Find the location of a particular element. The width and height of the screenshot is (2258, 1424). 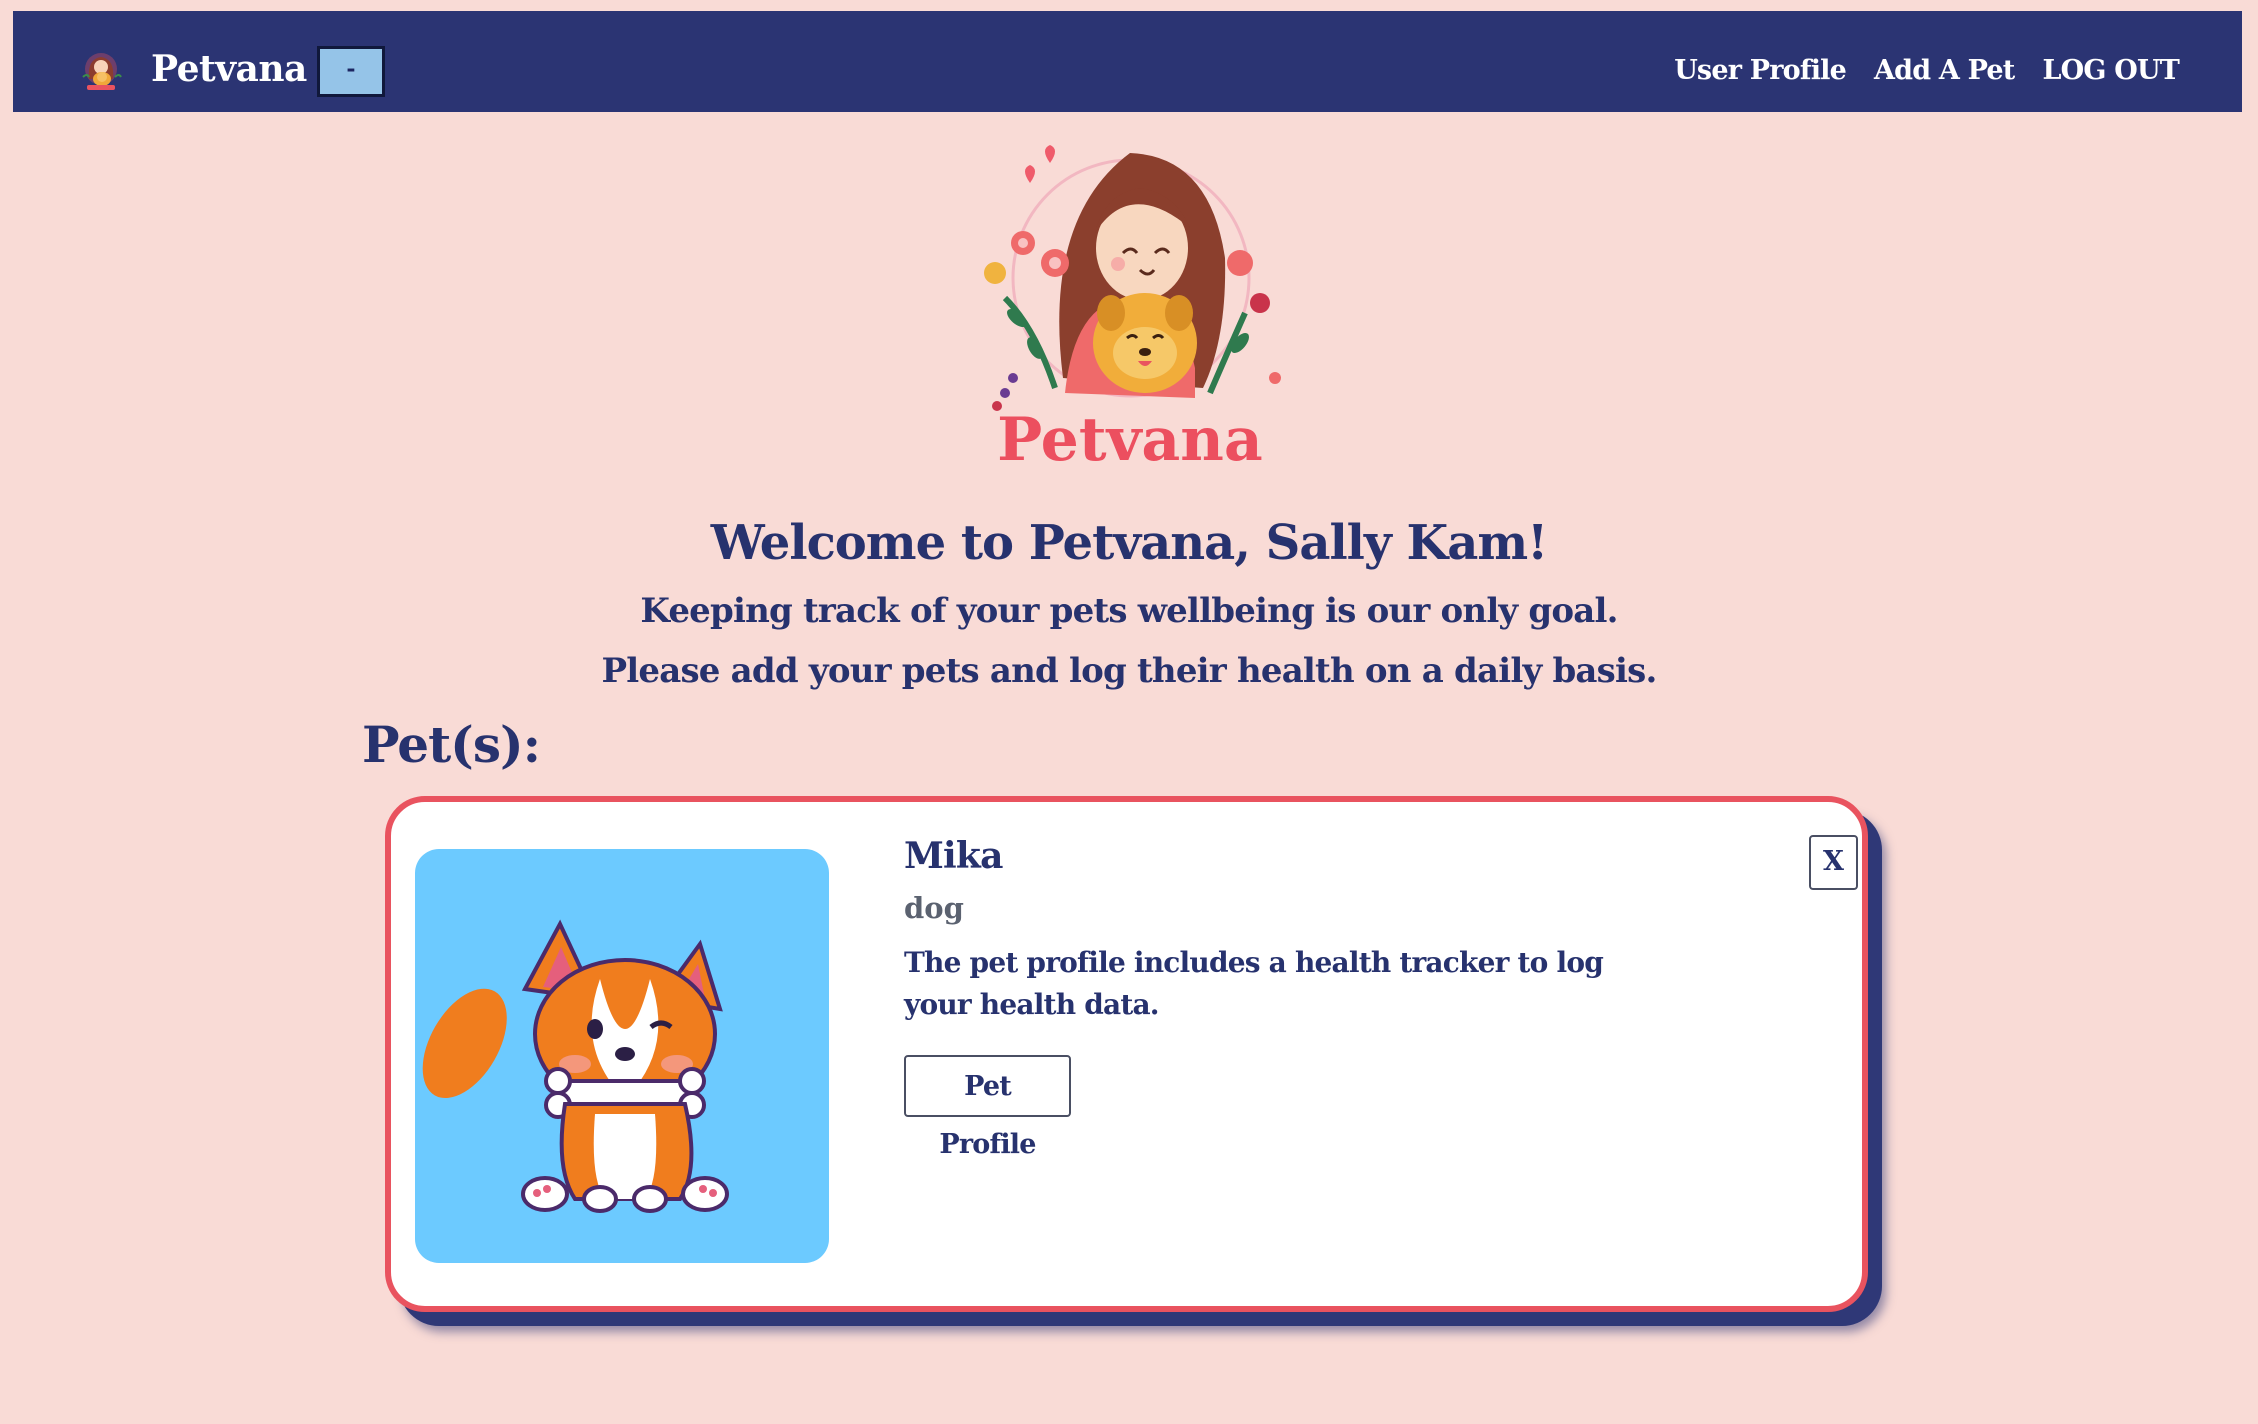

welcome-heading: Welcome to Petvana, Sally Kam! is located at coordinates (1129, 543).